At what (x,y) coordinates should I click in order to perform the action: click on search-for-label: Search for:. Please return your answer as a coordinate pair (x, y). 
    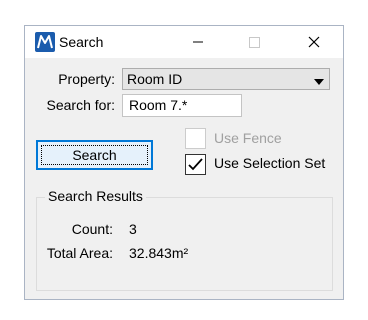
    Looking at the image, I should click on (80, 105).